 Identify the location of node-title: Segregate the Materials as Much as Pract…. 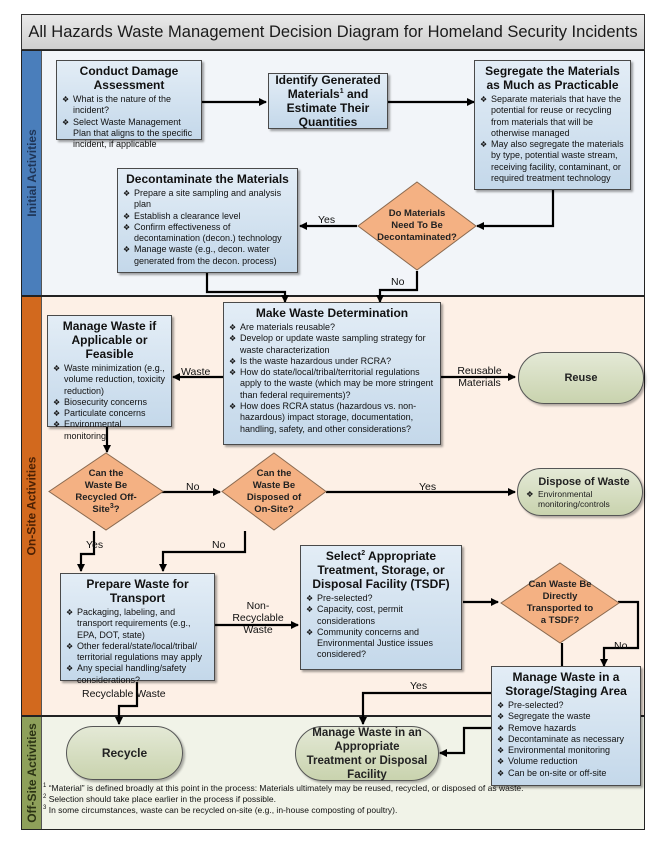
(552, 78).